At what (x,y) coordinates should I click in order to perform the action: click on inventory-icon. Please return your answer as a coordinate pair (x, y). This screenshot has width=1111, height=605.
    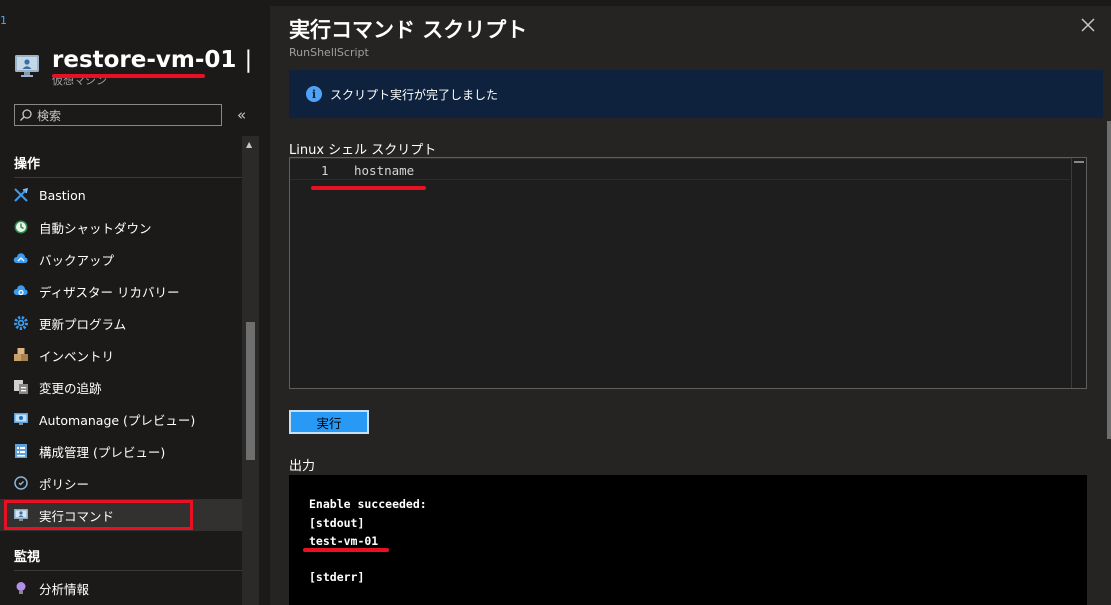
    Looking at the image, I should click on (21, 355).